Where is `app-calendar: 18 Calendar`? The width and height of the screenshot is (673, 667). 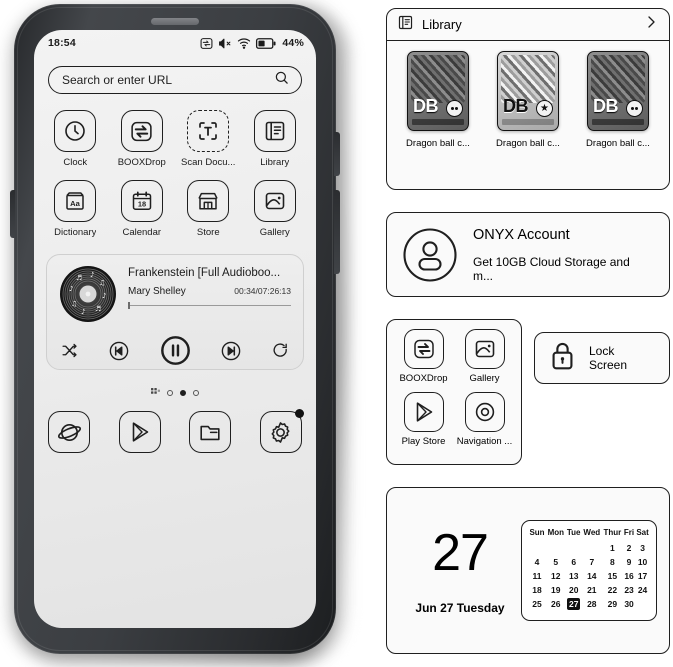 app-calendar: 18 Calendar is located at coordinates (142, 209).